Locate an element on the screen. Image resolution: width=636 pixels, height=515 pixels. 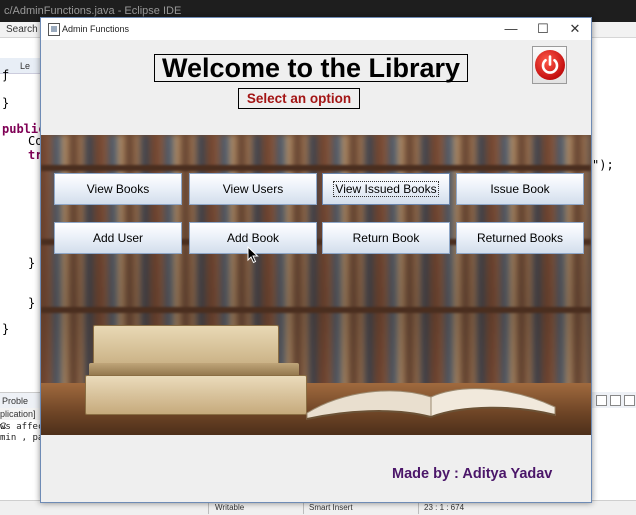
return-book-button: Return Book is located at coordinates (386, 238).